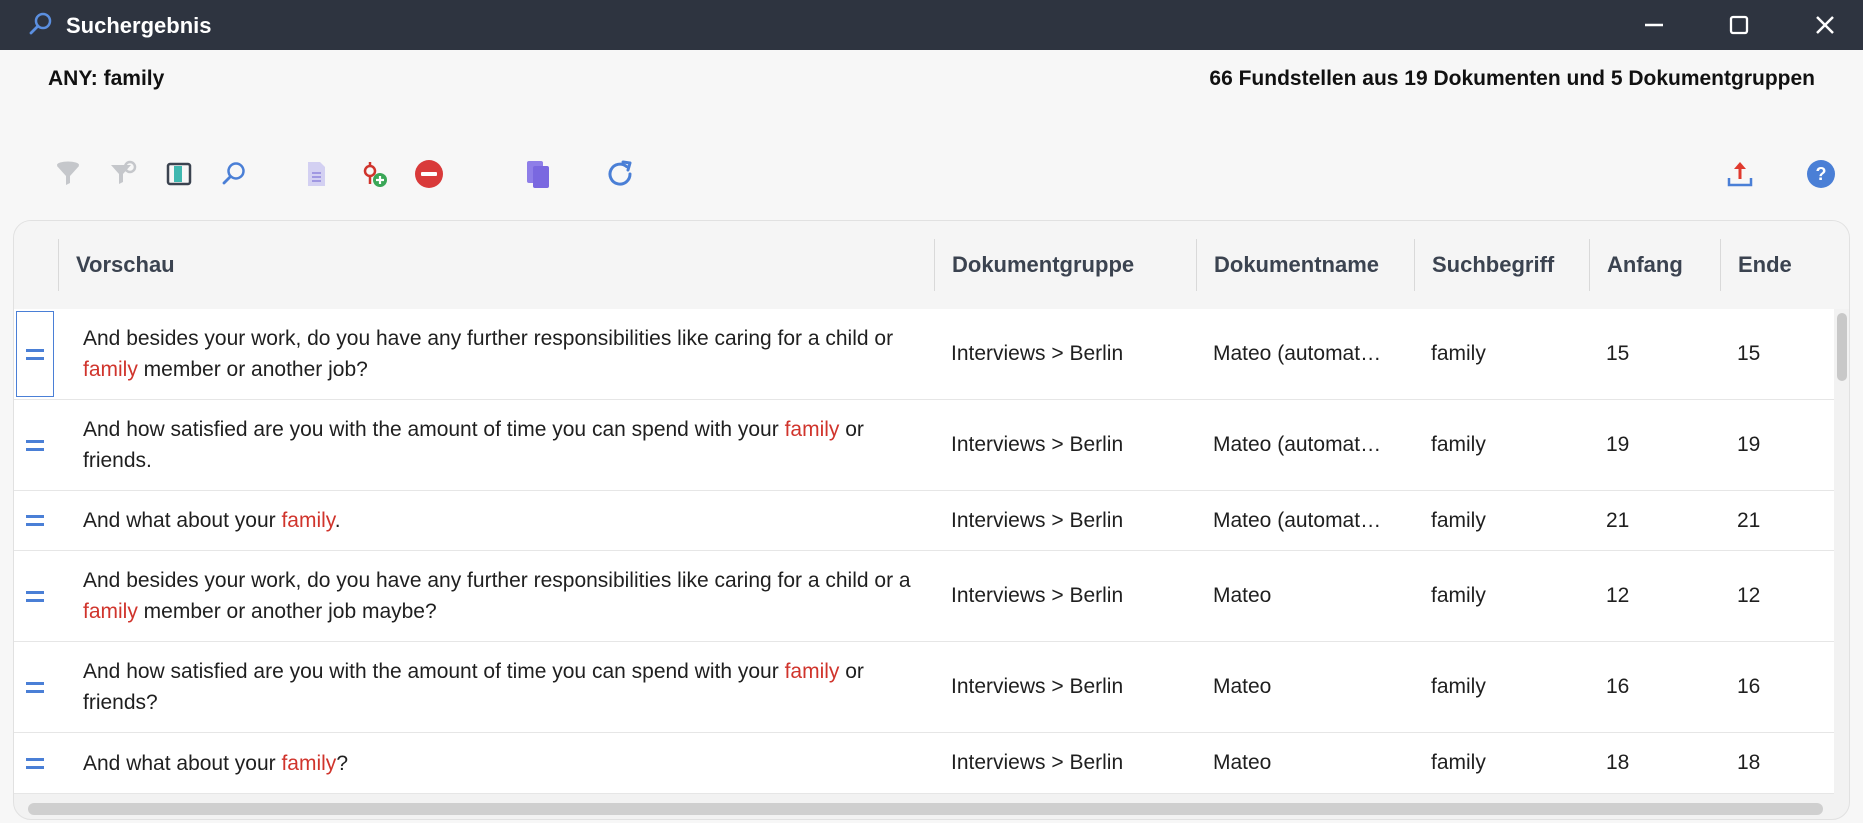 Image resolution: width=1863 pixels, height=823 pixels. I want to click on copy-button, so click(538, 174).